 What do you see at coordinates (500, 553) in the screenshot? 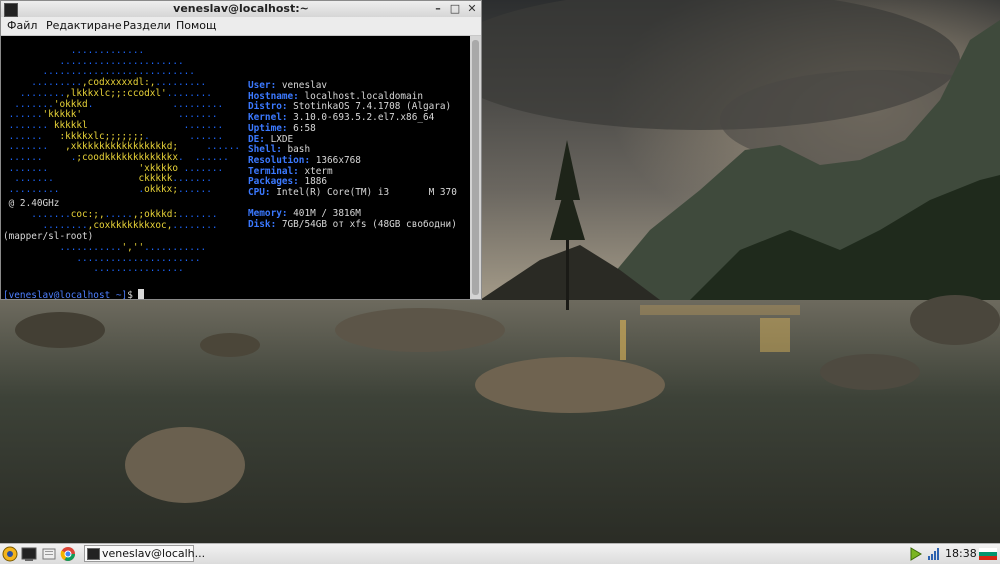
I see `taskbar: veneslav@localh... 18:38` at bounding box center [500, 553].